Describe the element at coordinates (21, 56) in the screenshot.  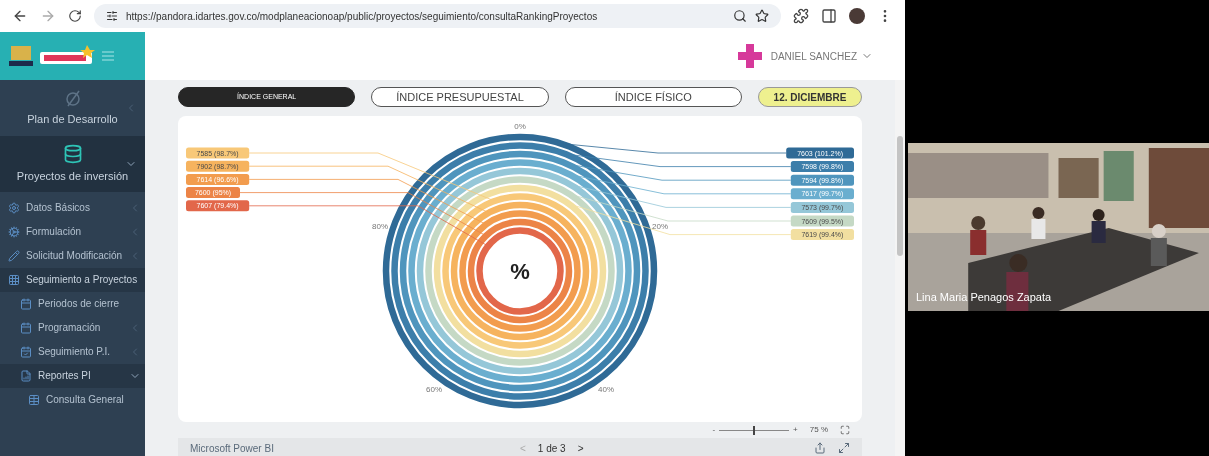
I see `crest-logo-icon` at that location.